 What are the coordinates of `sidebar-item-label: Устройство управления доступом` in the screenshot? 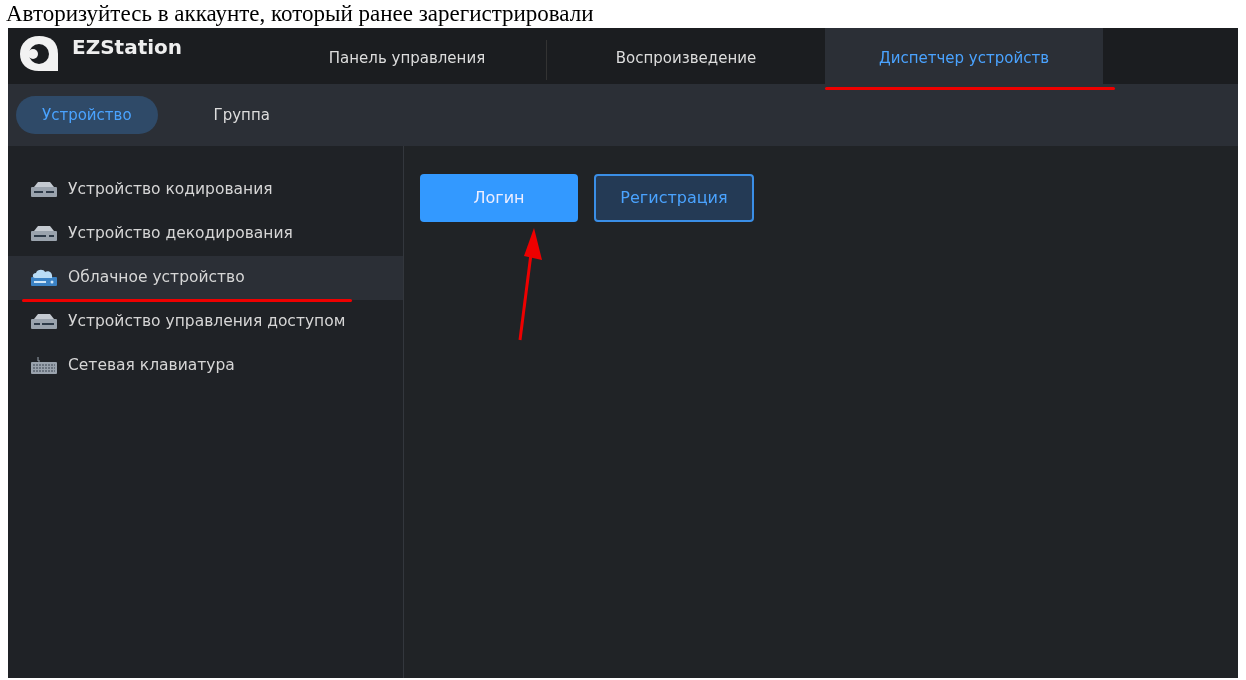 It's located at (207, 322).